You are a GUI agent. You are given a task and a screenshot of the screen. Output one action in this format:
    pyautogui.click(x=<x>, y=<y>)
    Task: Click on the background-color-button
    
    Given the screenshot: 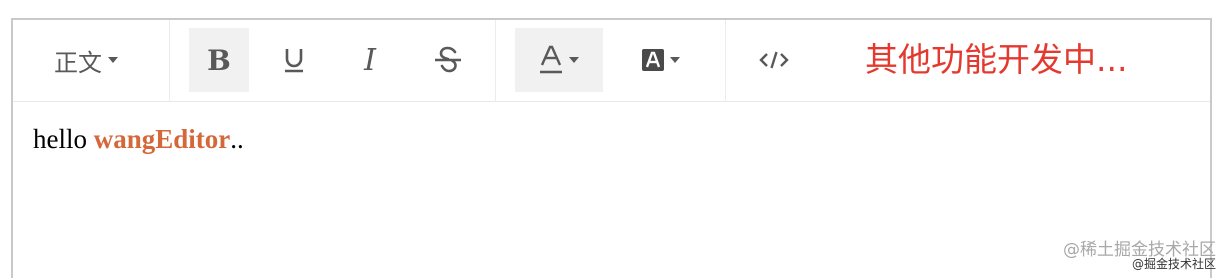 What is the action you would take?
    pyautogui.click(x=661, y=60)
    